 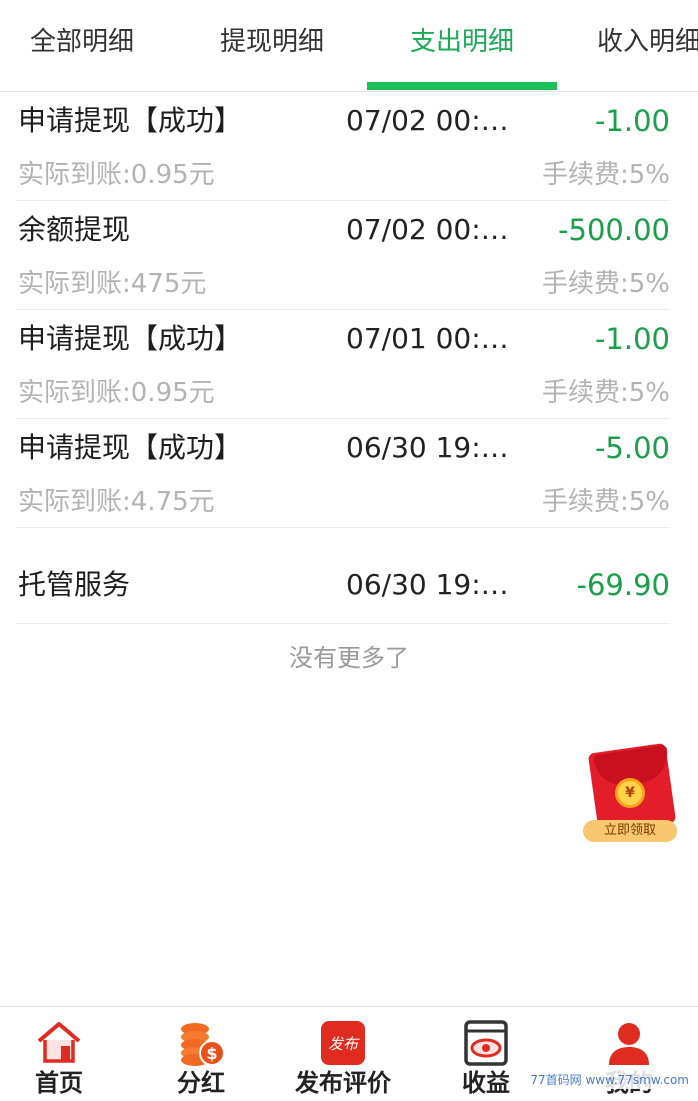 I want to click on svg-text: 发布, so click(x=344, y=1044).